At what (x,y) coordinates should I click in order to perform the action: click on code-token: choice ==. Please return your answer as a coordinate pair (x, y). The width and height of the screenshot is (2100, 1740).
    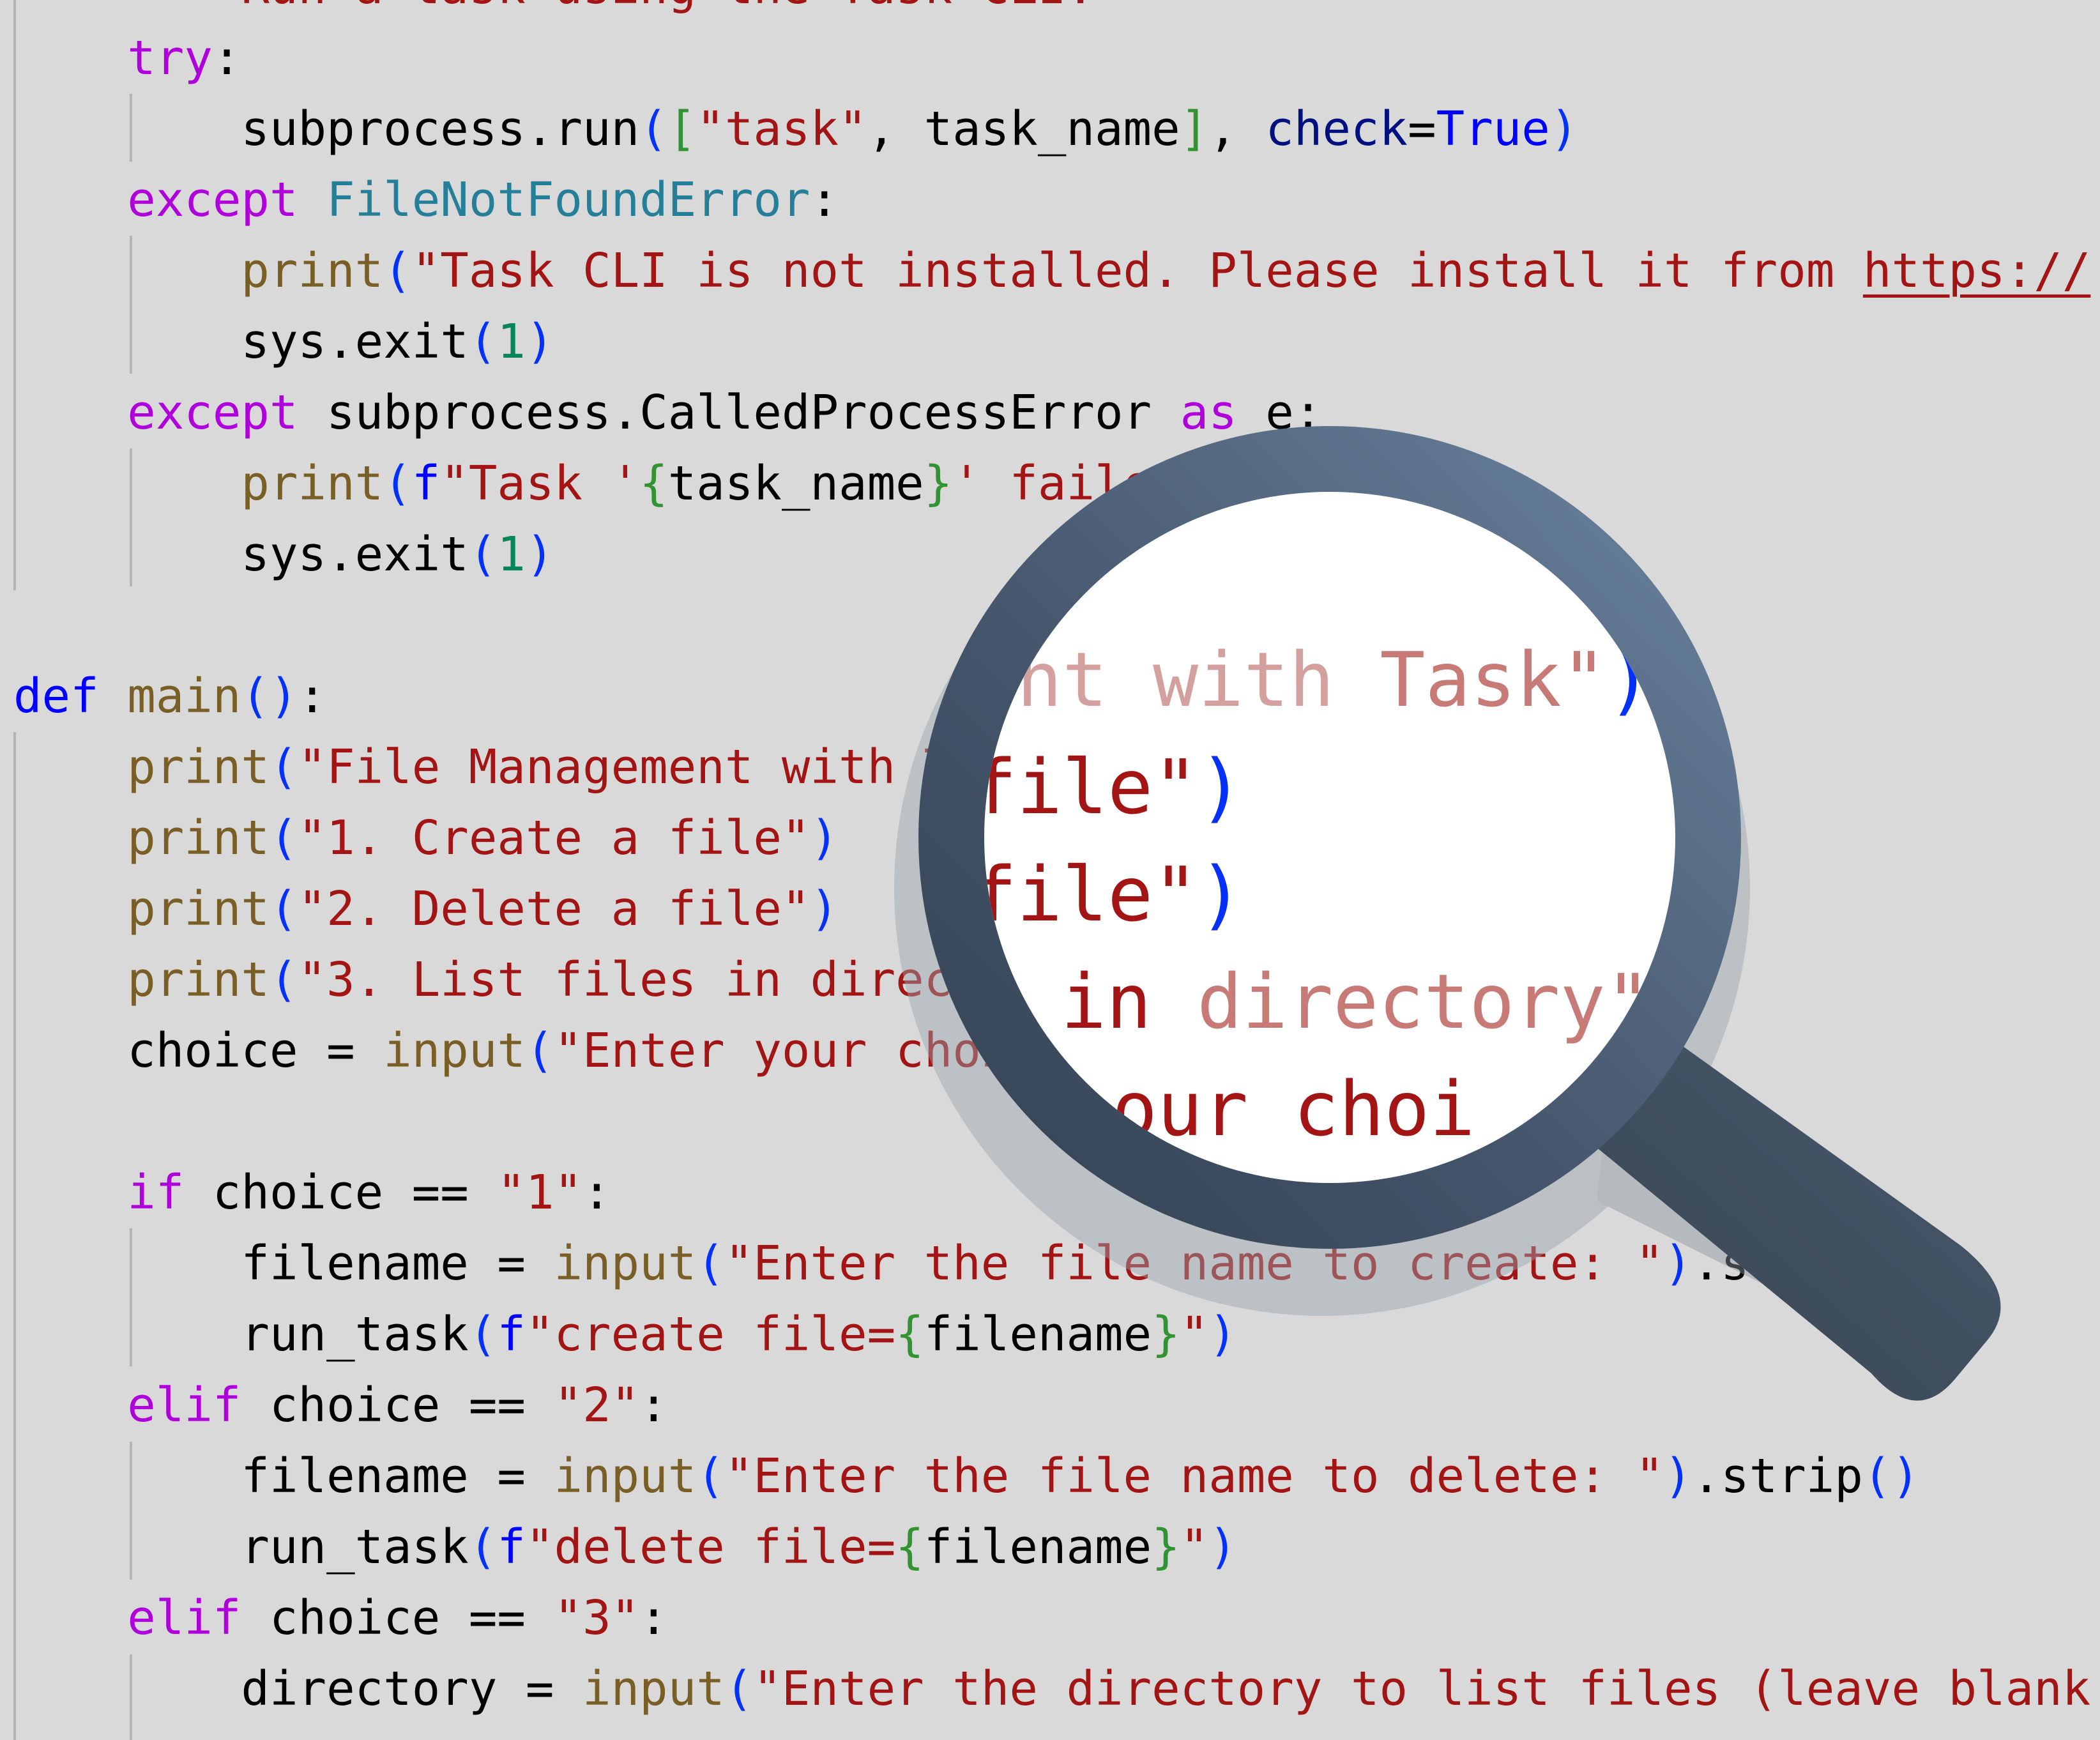
    Looking at the image, I should click on (341, 1192).